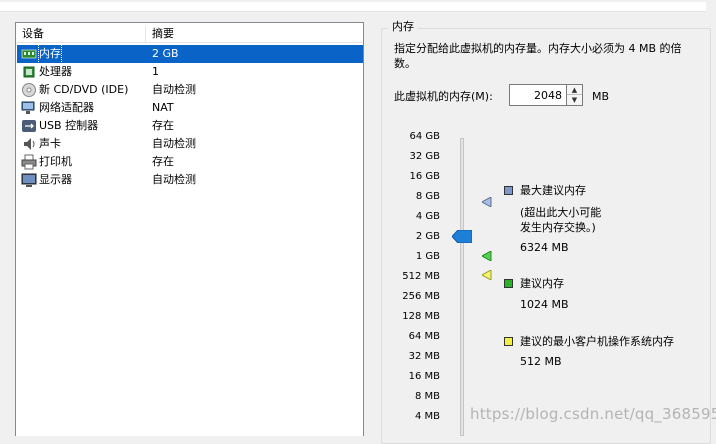 This screenshot has width=716, height=444. What do you see at coordinates (29, 90) in the screenshot?
I see `cd-dvd-icon` at bounding box center [29, 90].